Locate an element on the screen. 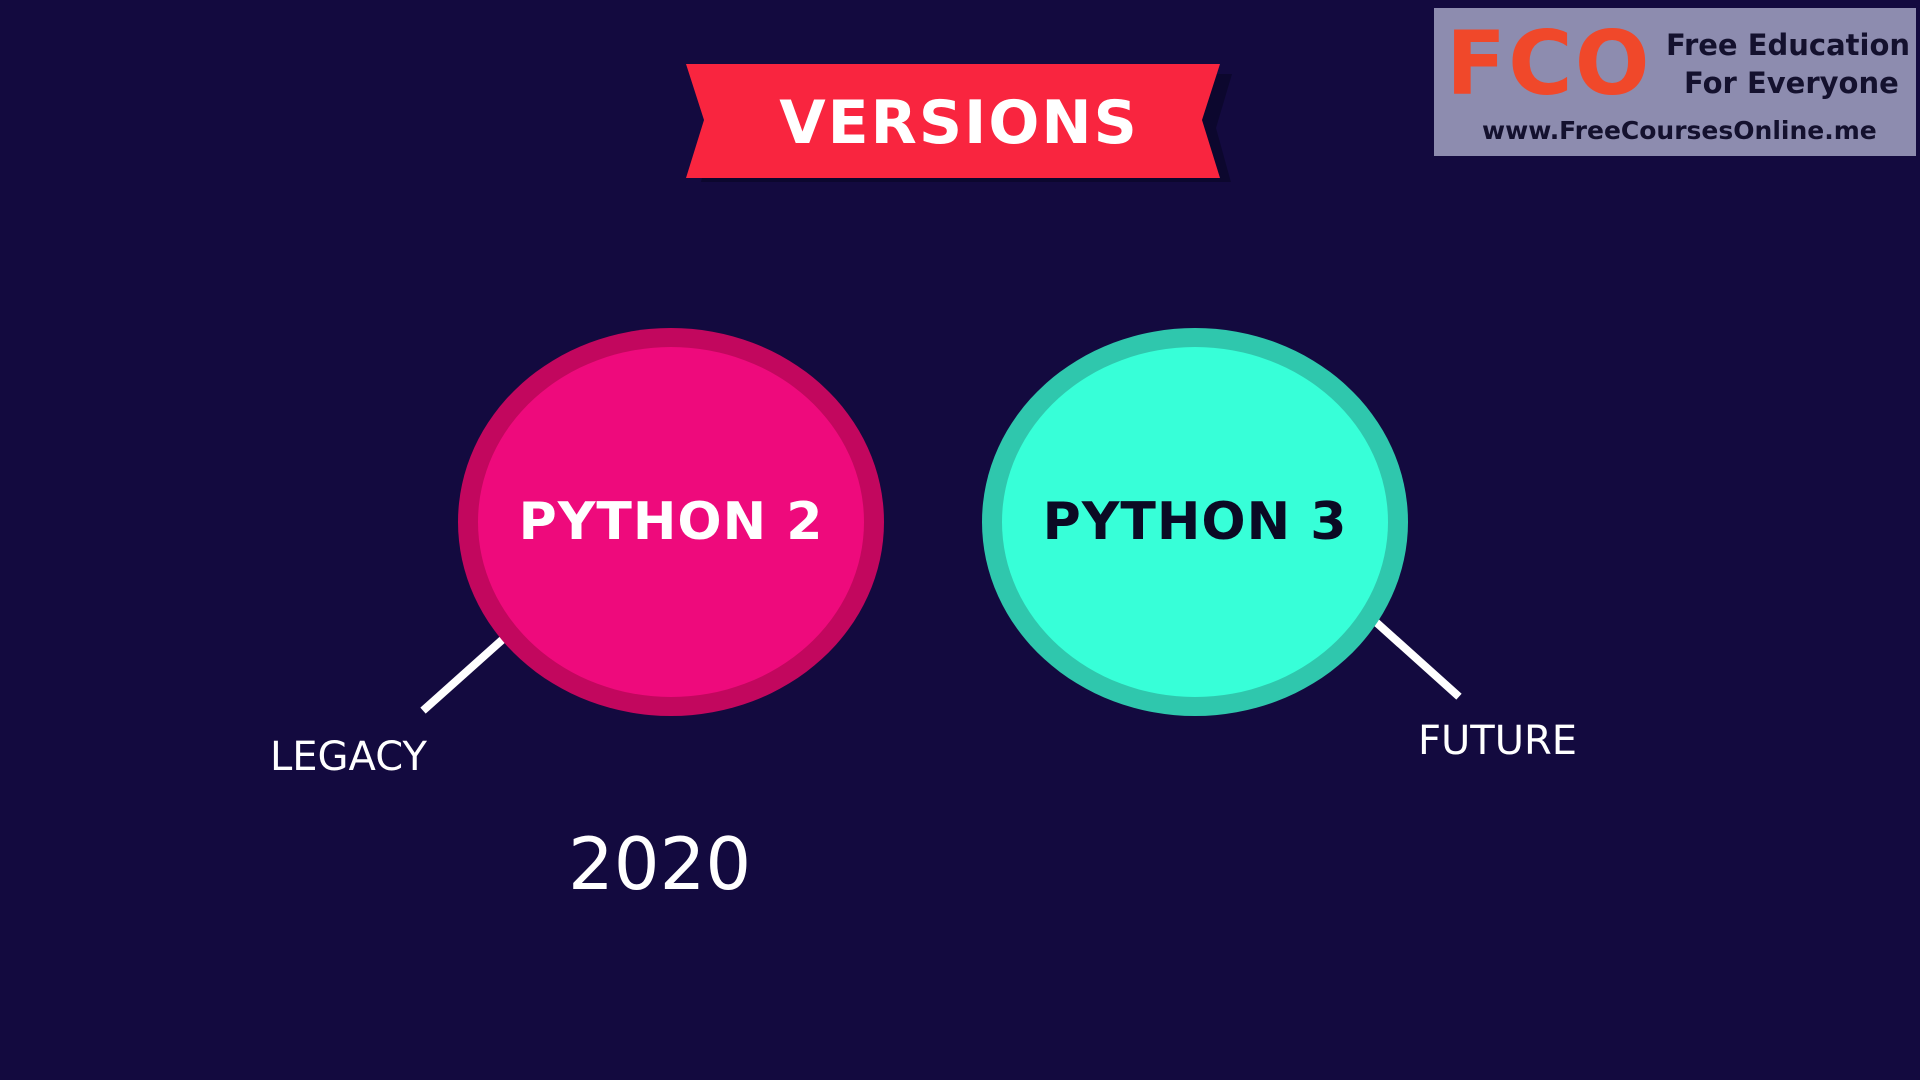 The image size is (1920, 1080). python2-label: PYTHON 2 is located at coordinates (671, 522).